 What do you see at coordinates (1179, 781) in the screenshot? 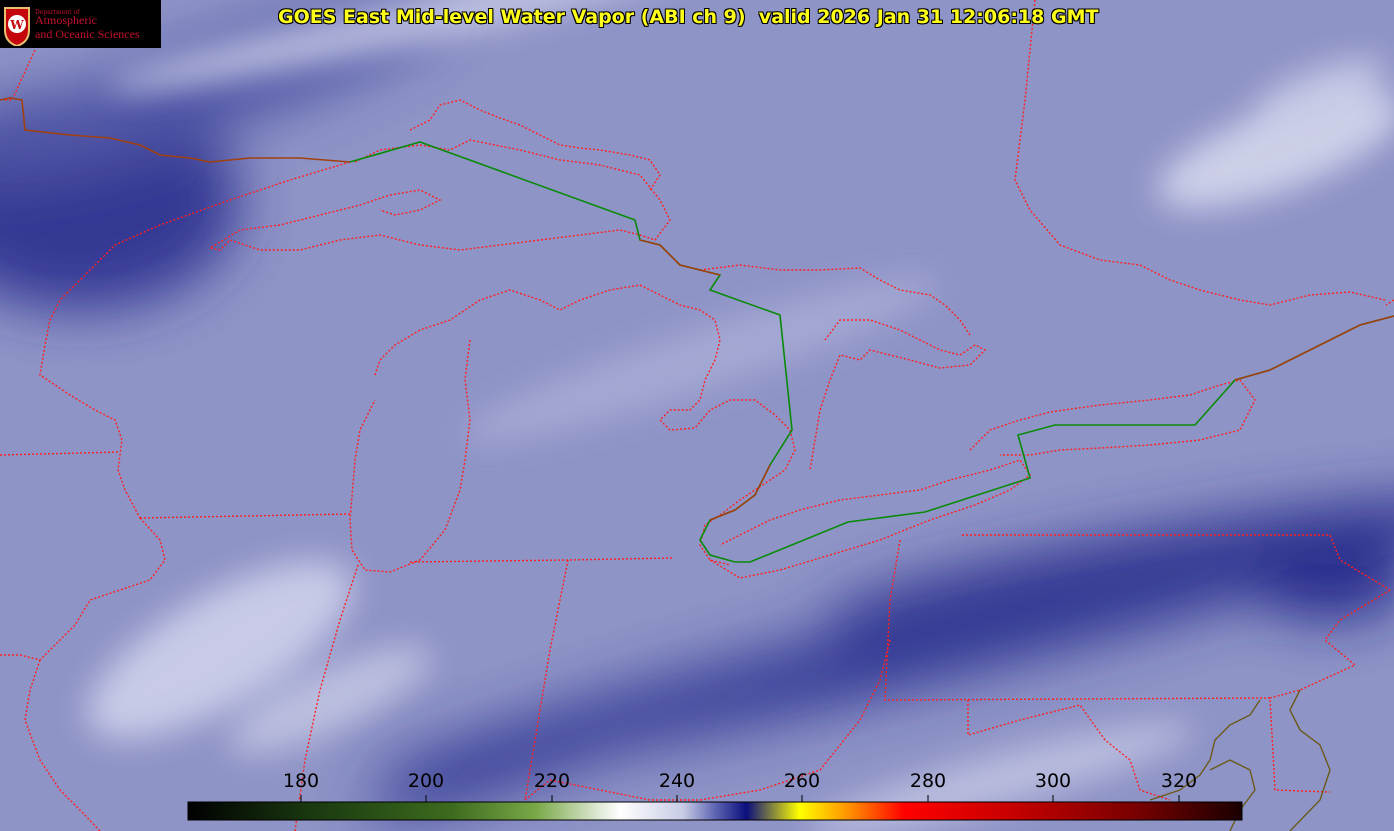
I see `colorbar-tick-label: 320` at bounding box center [1179, 781].